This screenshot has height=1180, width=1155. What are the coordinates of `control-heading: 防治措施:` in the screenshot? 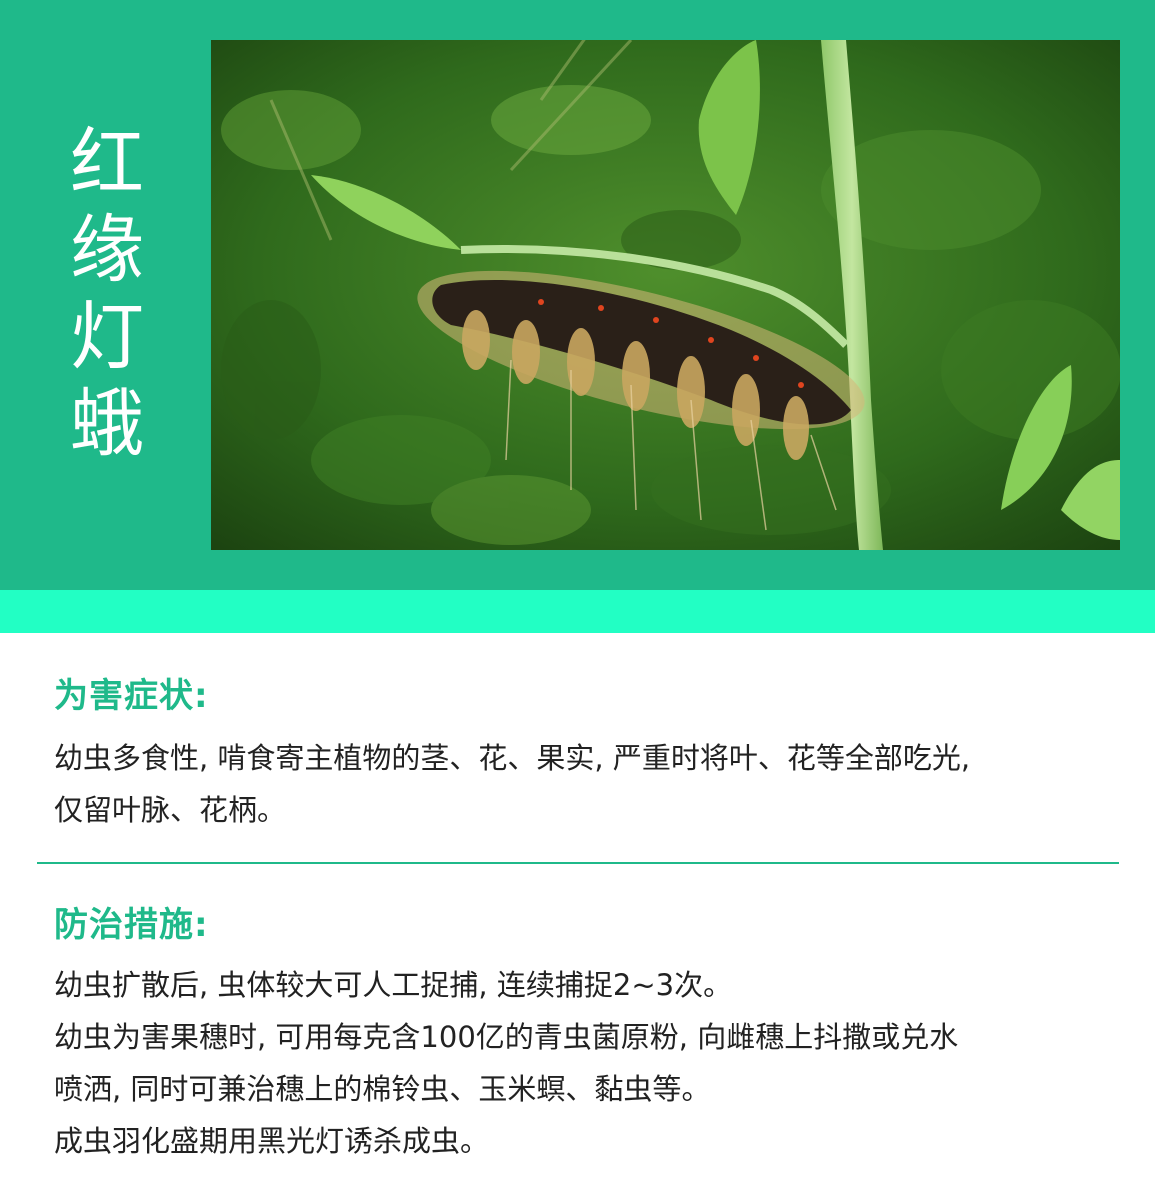 It's located at (131, 925).